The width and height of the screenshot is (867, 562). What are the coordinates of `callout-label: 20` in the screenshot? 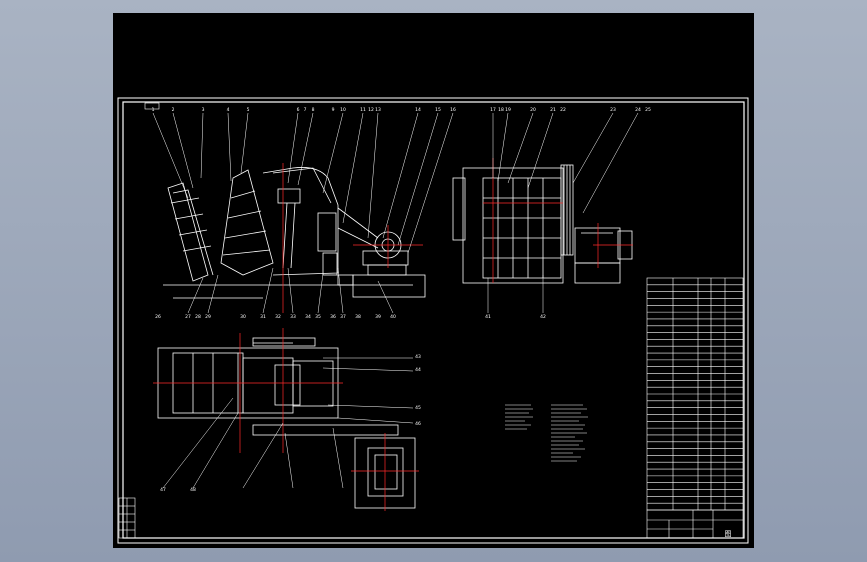 It's located at (533, 110).